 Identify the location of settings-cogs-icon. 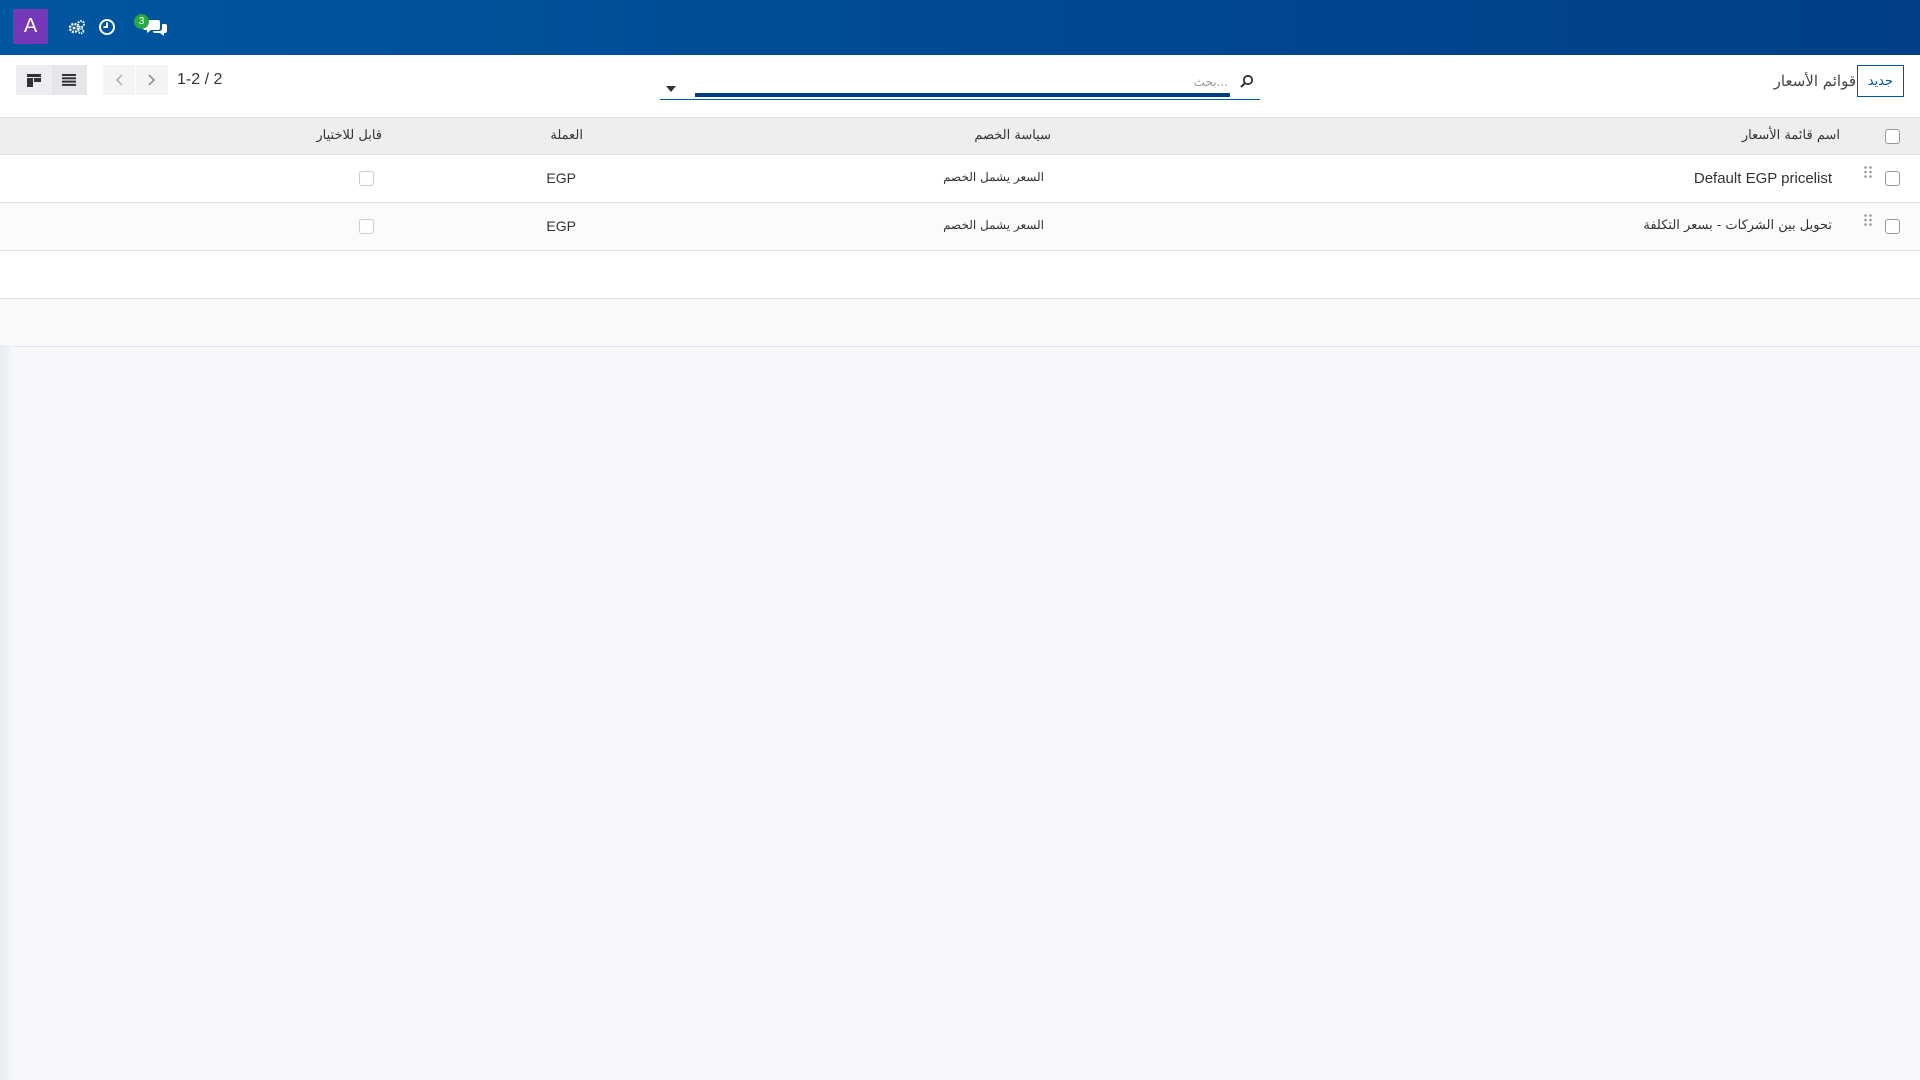
(77, 27).